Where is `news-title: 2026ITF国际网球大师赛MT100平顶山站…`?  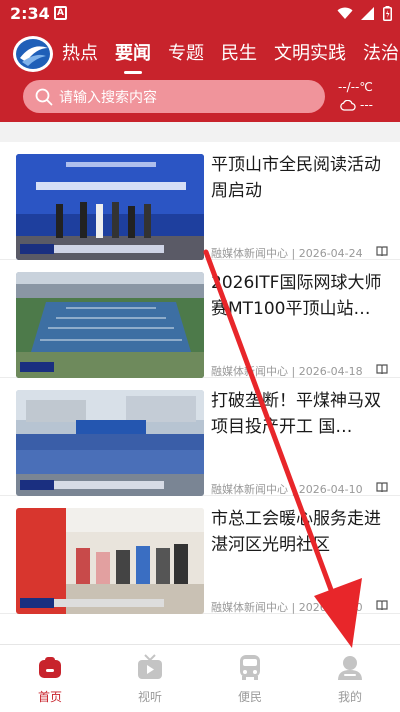 news-title: 2026ITF国际网球大师赛MT100平顶山站… is located at coordinates (296, 296).